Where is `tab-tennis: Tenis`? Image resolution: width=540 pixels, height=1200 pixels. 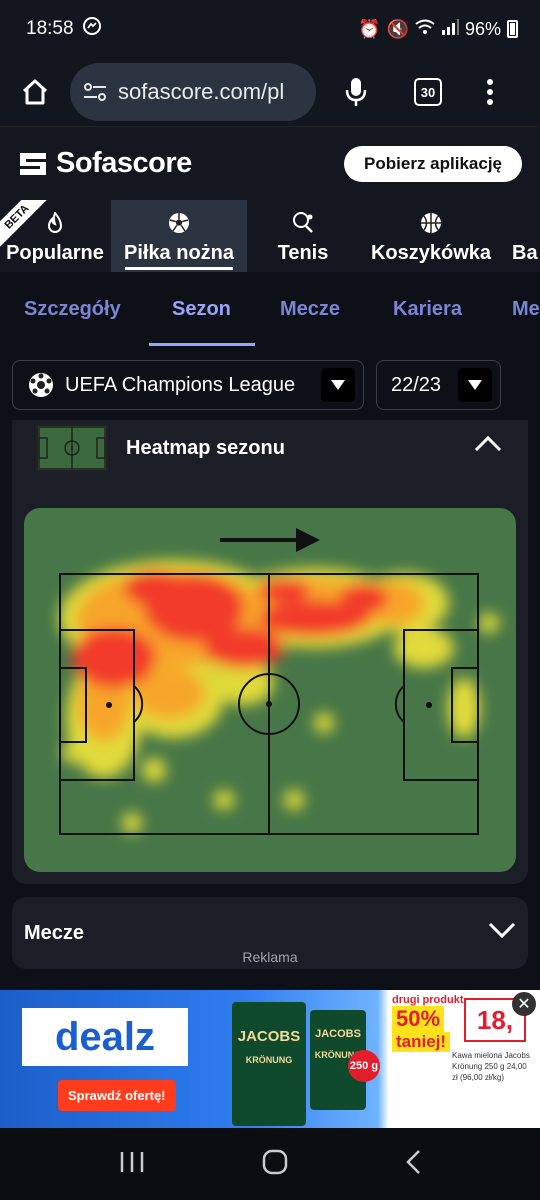
tab-tennis: Tenis is located at coordinates (303, 236).